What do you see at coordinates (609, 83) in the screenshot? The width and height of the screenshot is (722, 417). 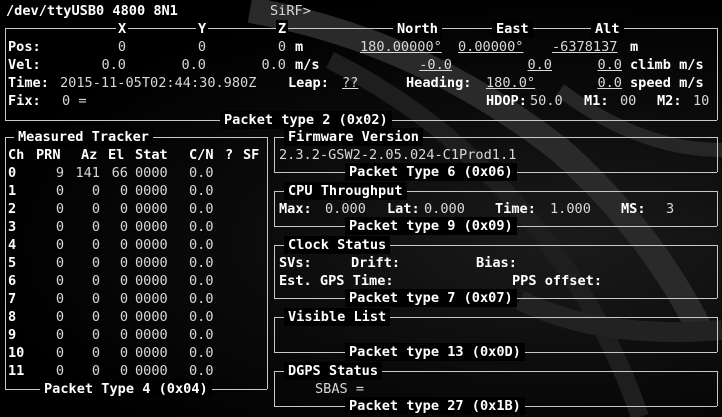 I see `speed-value: 0.0` at bounding box center [609, 83].